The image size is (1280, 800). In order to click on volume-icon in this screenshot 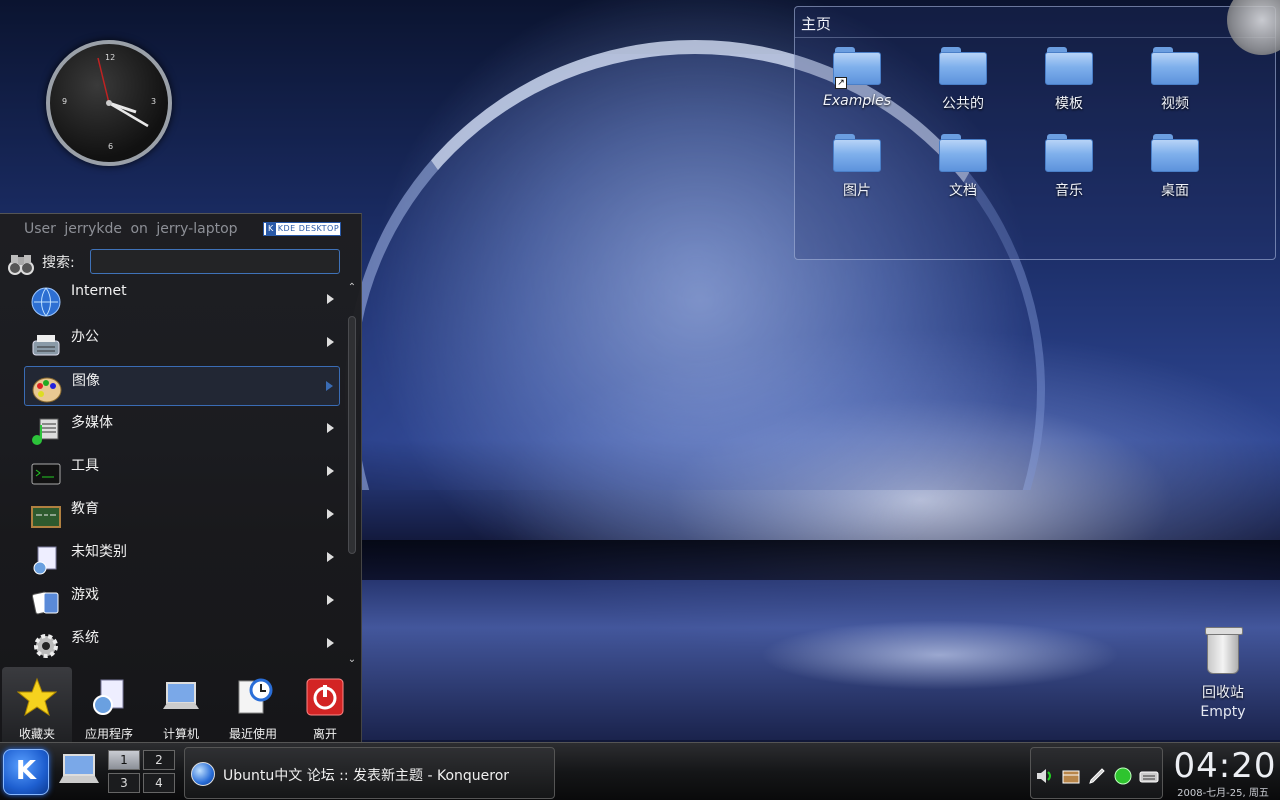, I will do `click(1045, 776)`.